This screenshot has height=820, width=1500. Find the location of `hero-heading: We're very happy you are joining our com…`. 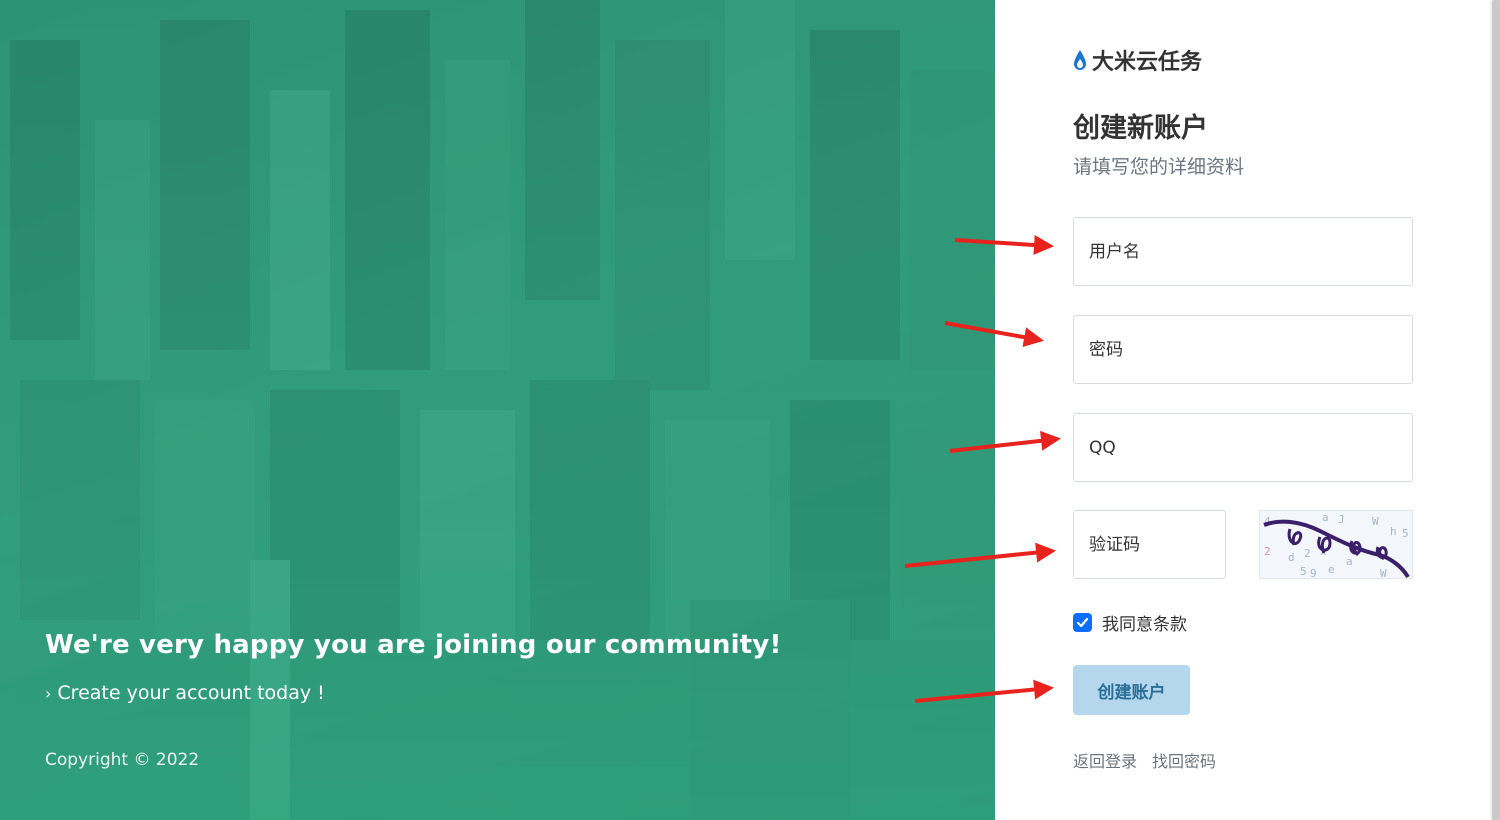

hero-heading: We're very happy you are joining our com… is located at coordinates (413, 645).